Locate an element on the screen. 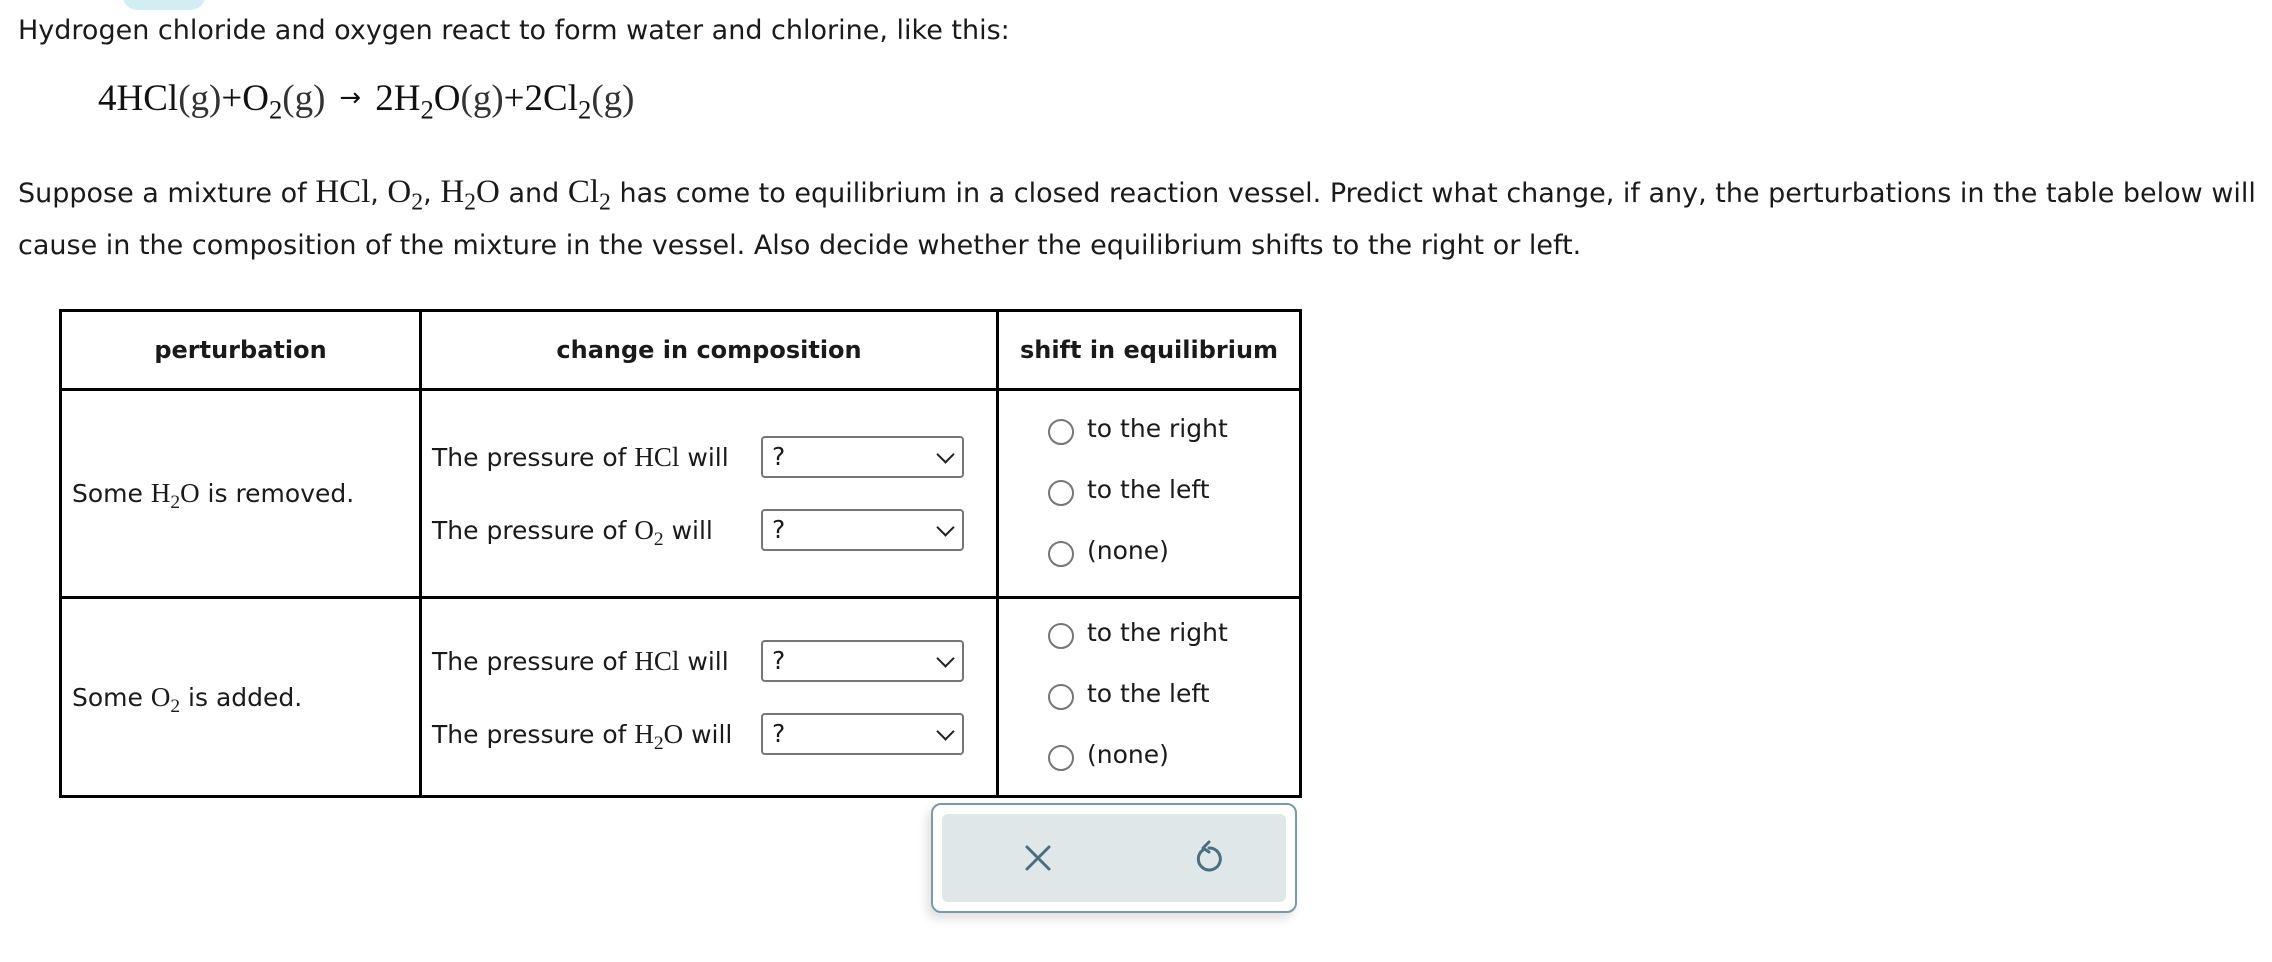 This screenshot has height=962, width=2272. formula: HCl is located at coordinates (147, 98).